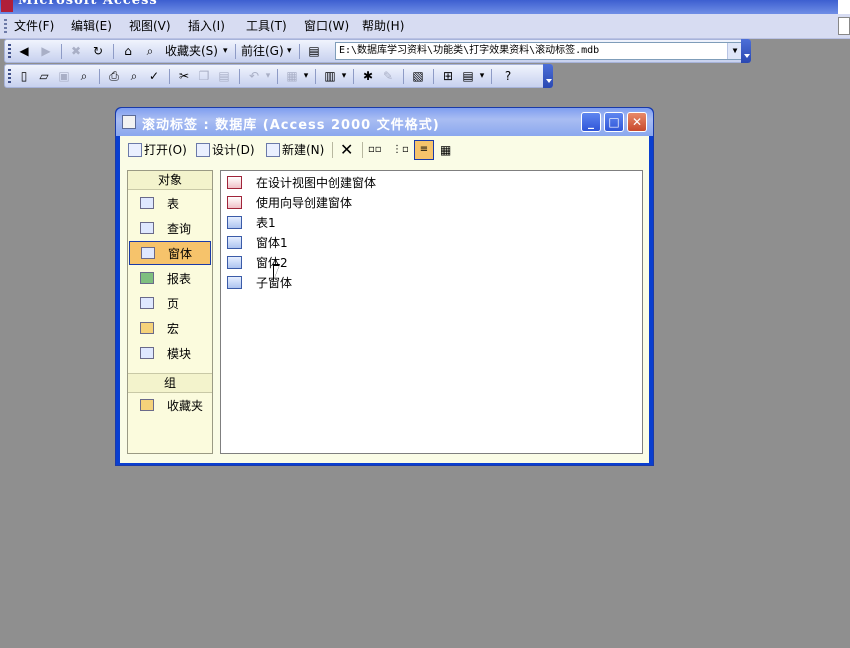  I want to click on objects-bar: 对象 表 查询 窗体 报表 页 宏 模块 组 收藏夹, so click(170, 312).